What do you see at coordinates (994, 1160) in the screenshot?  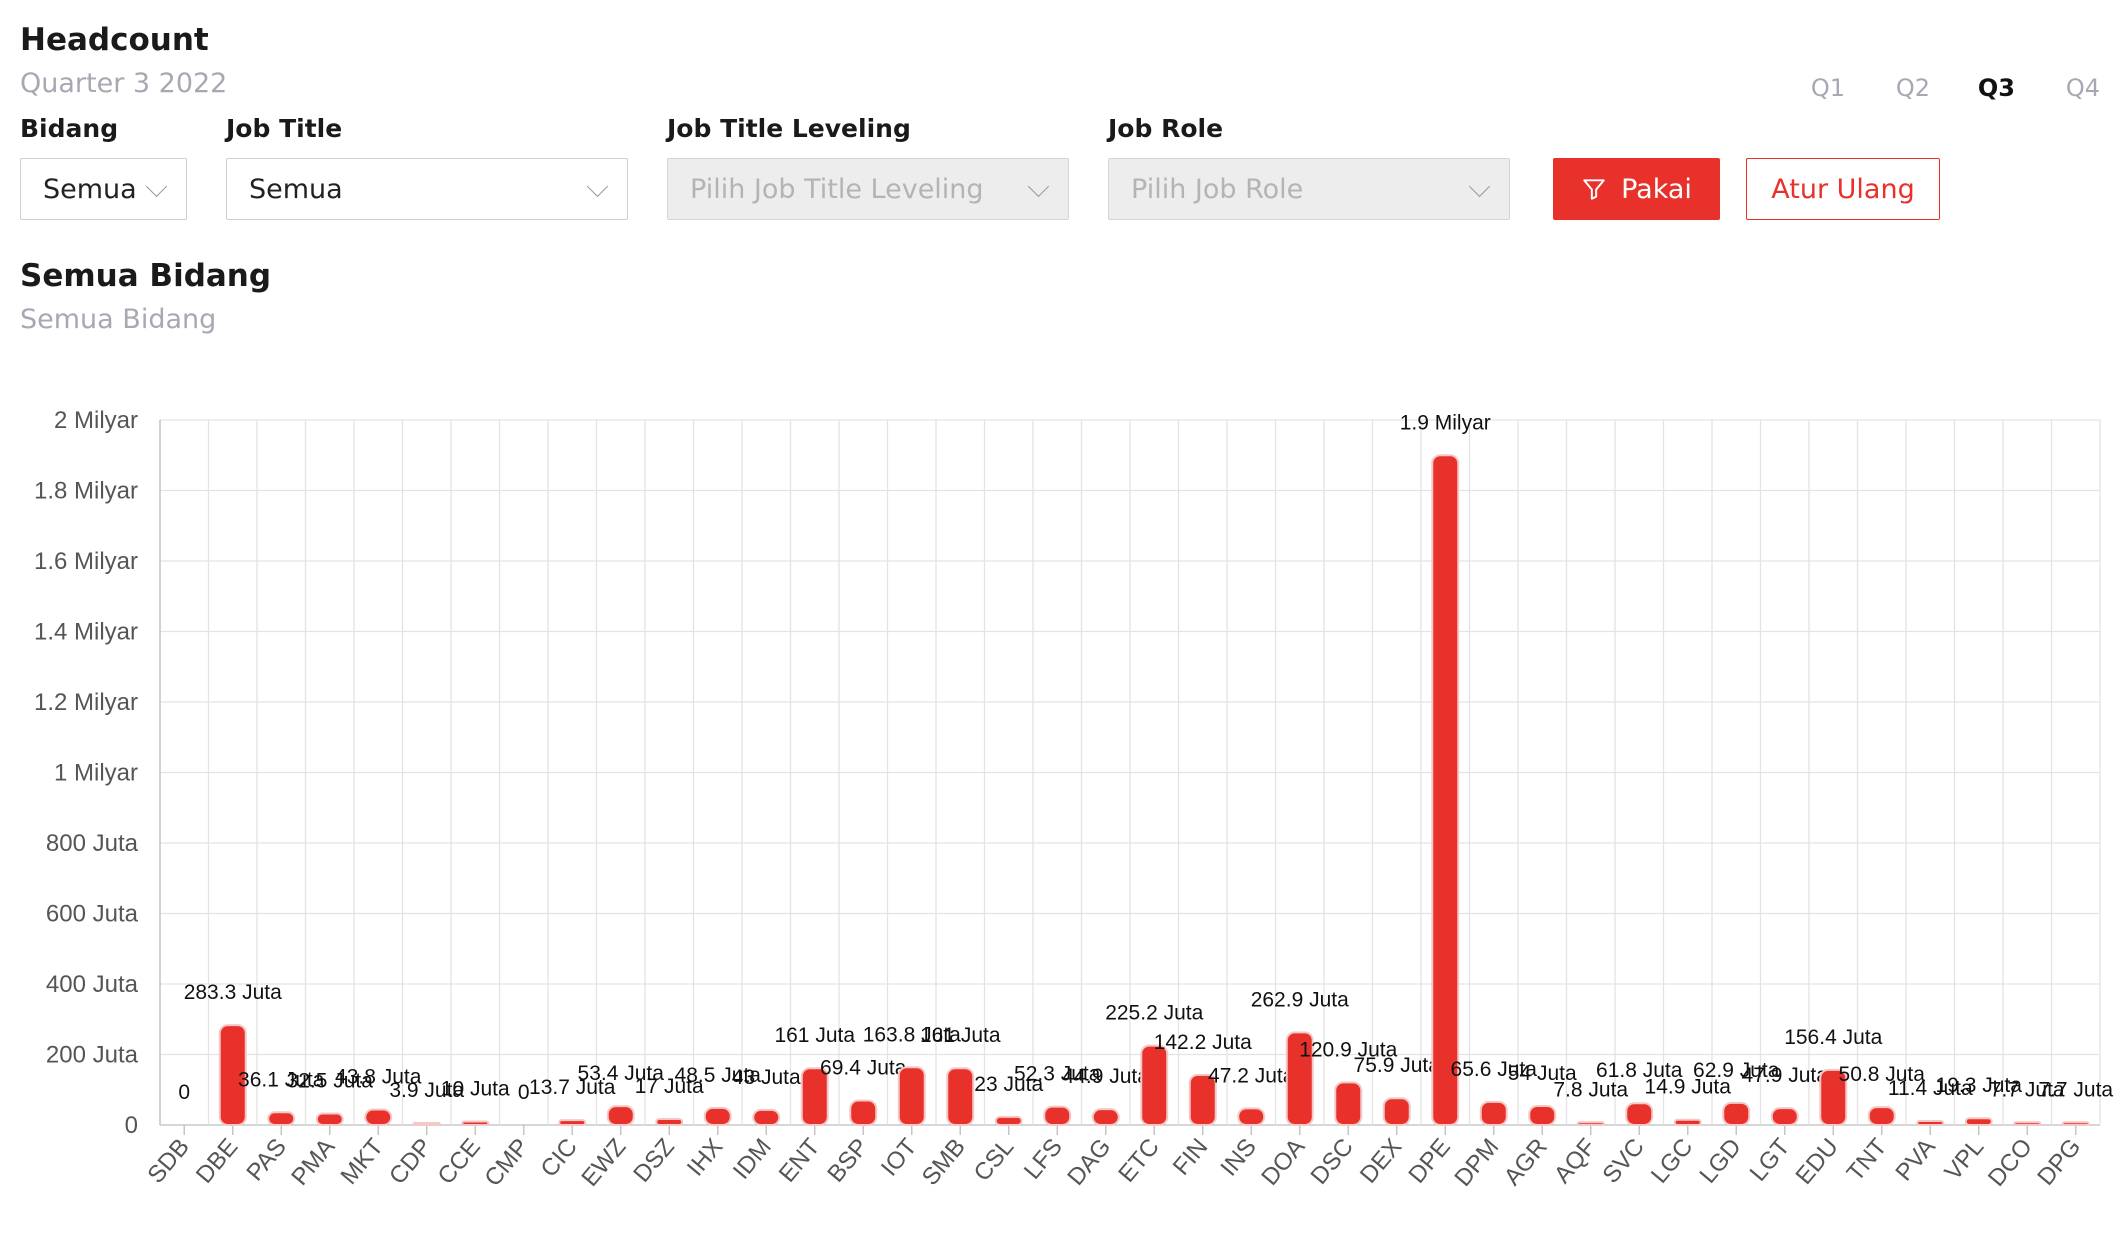 I see `x-tick-label: CSL` at bounding box center [994, 1160].